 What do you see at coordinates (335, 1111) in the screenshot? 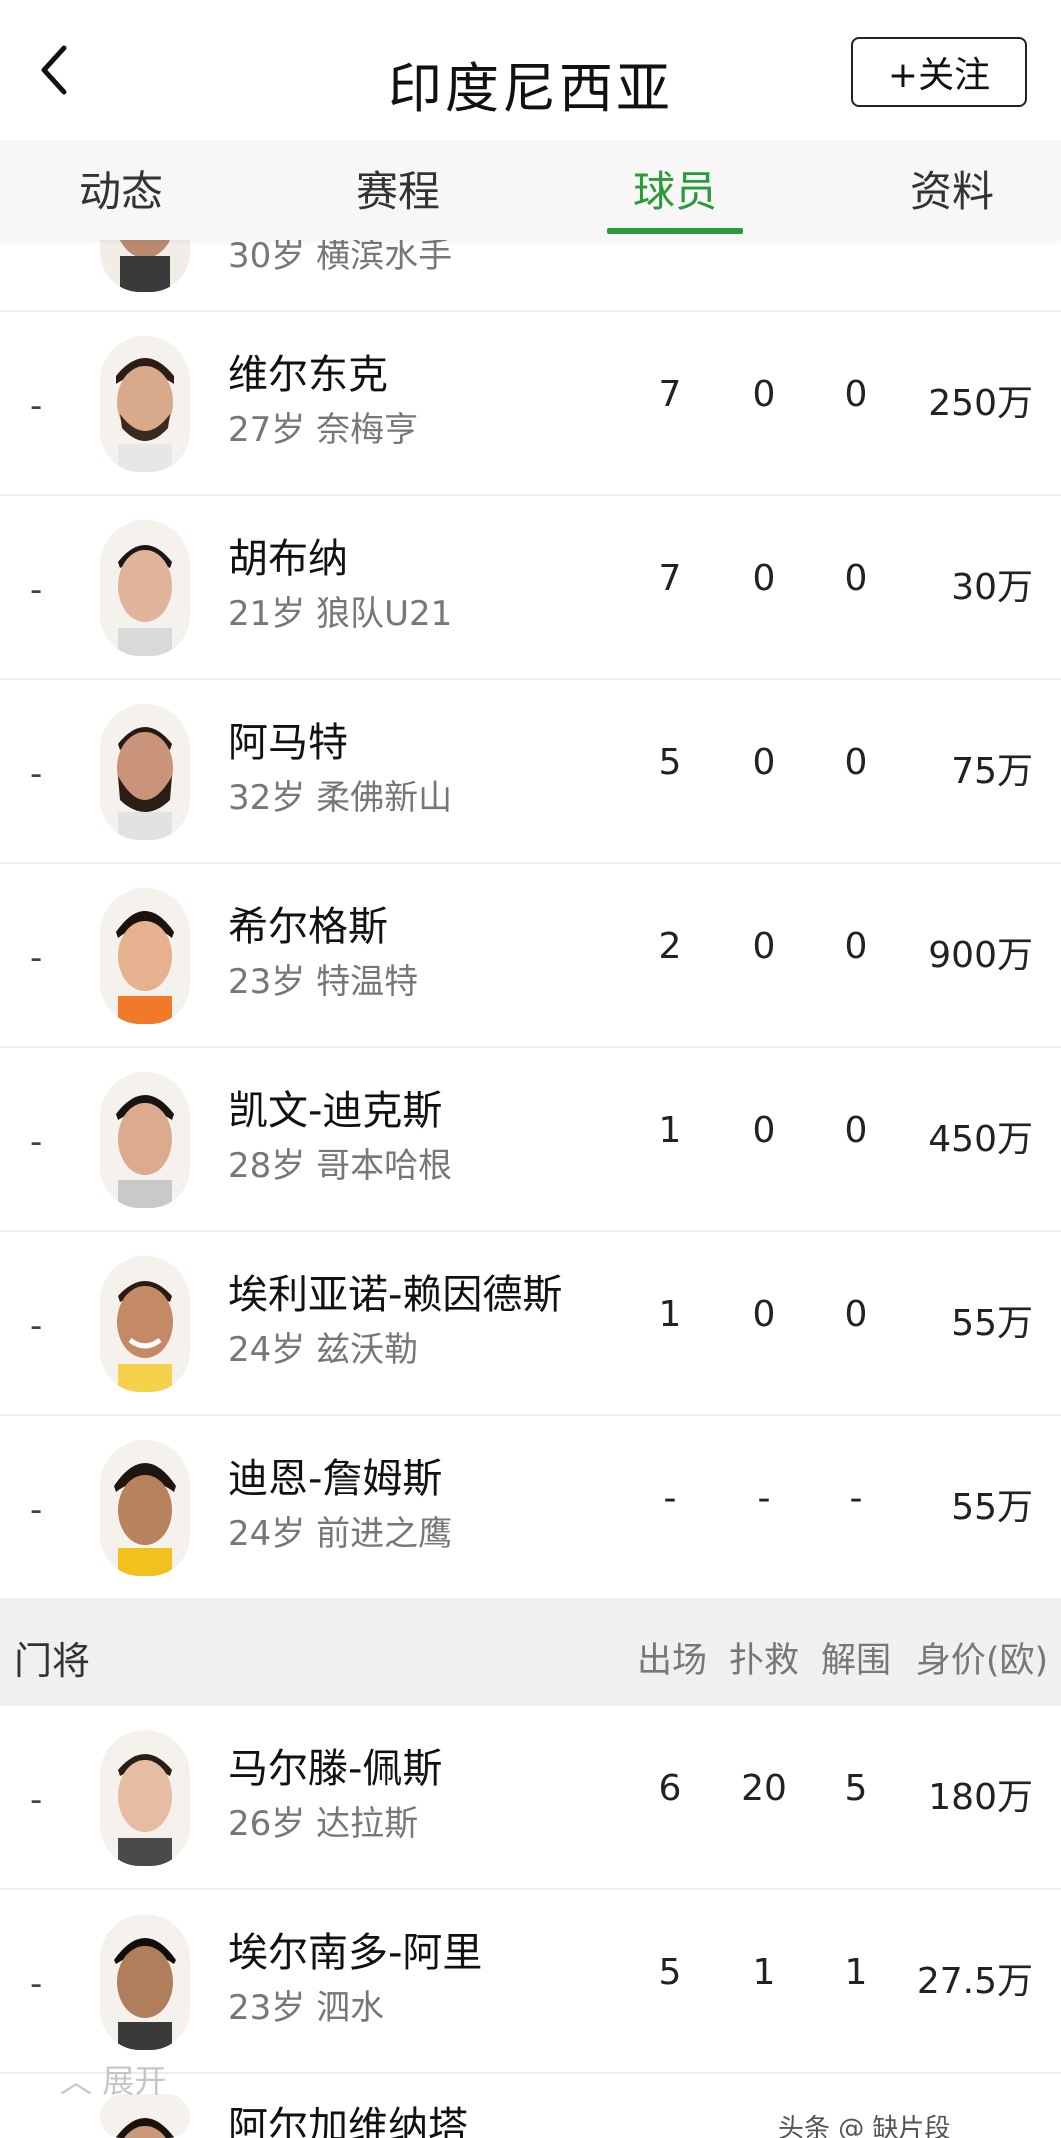
I see `player-name: 凯文-迪克斯` at bounding box center [335, 1111].